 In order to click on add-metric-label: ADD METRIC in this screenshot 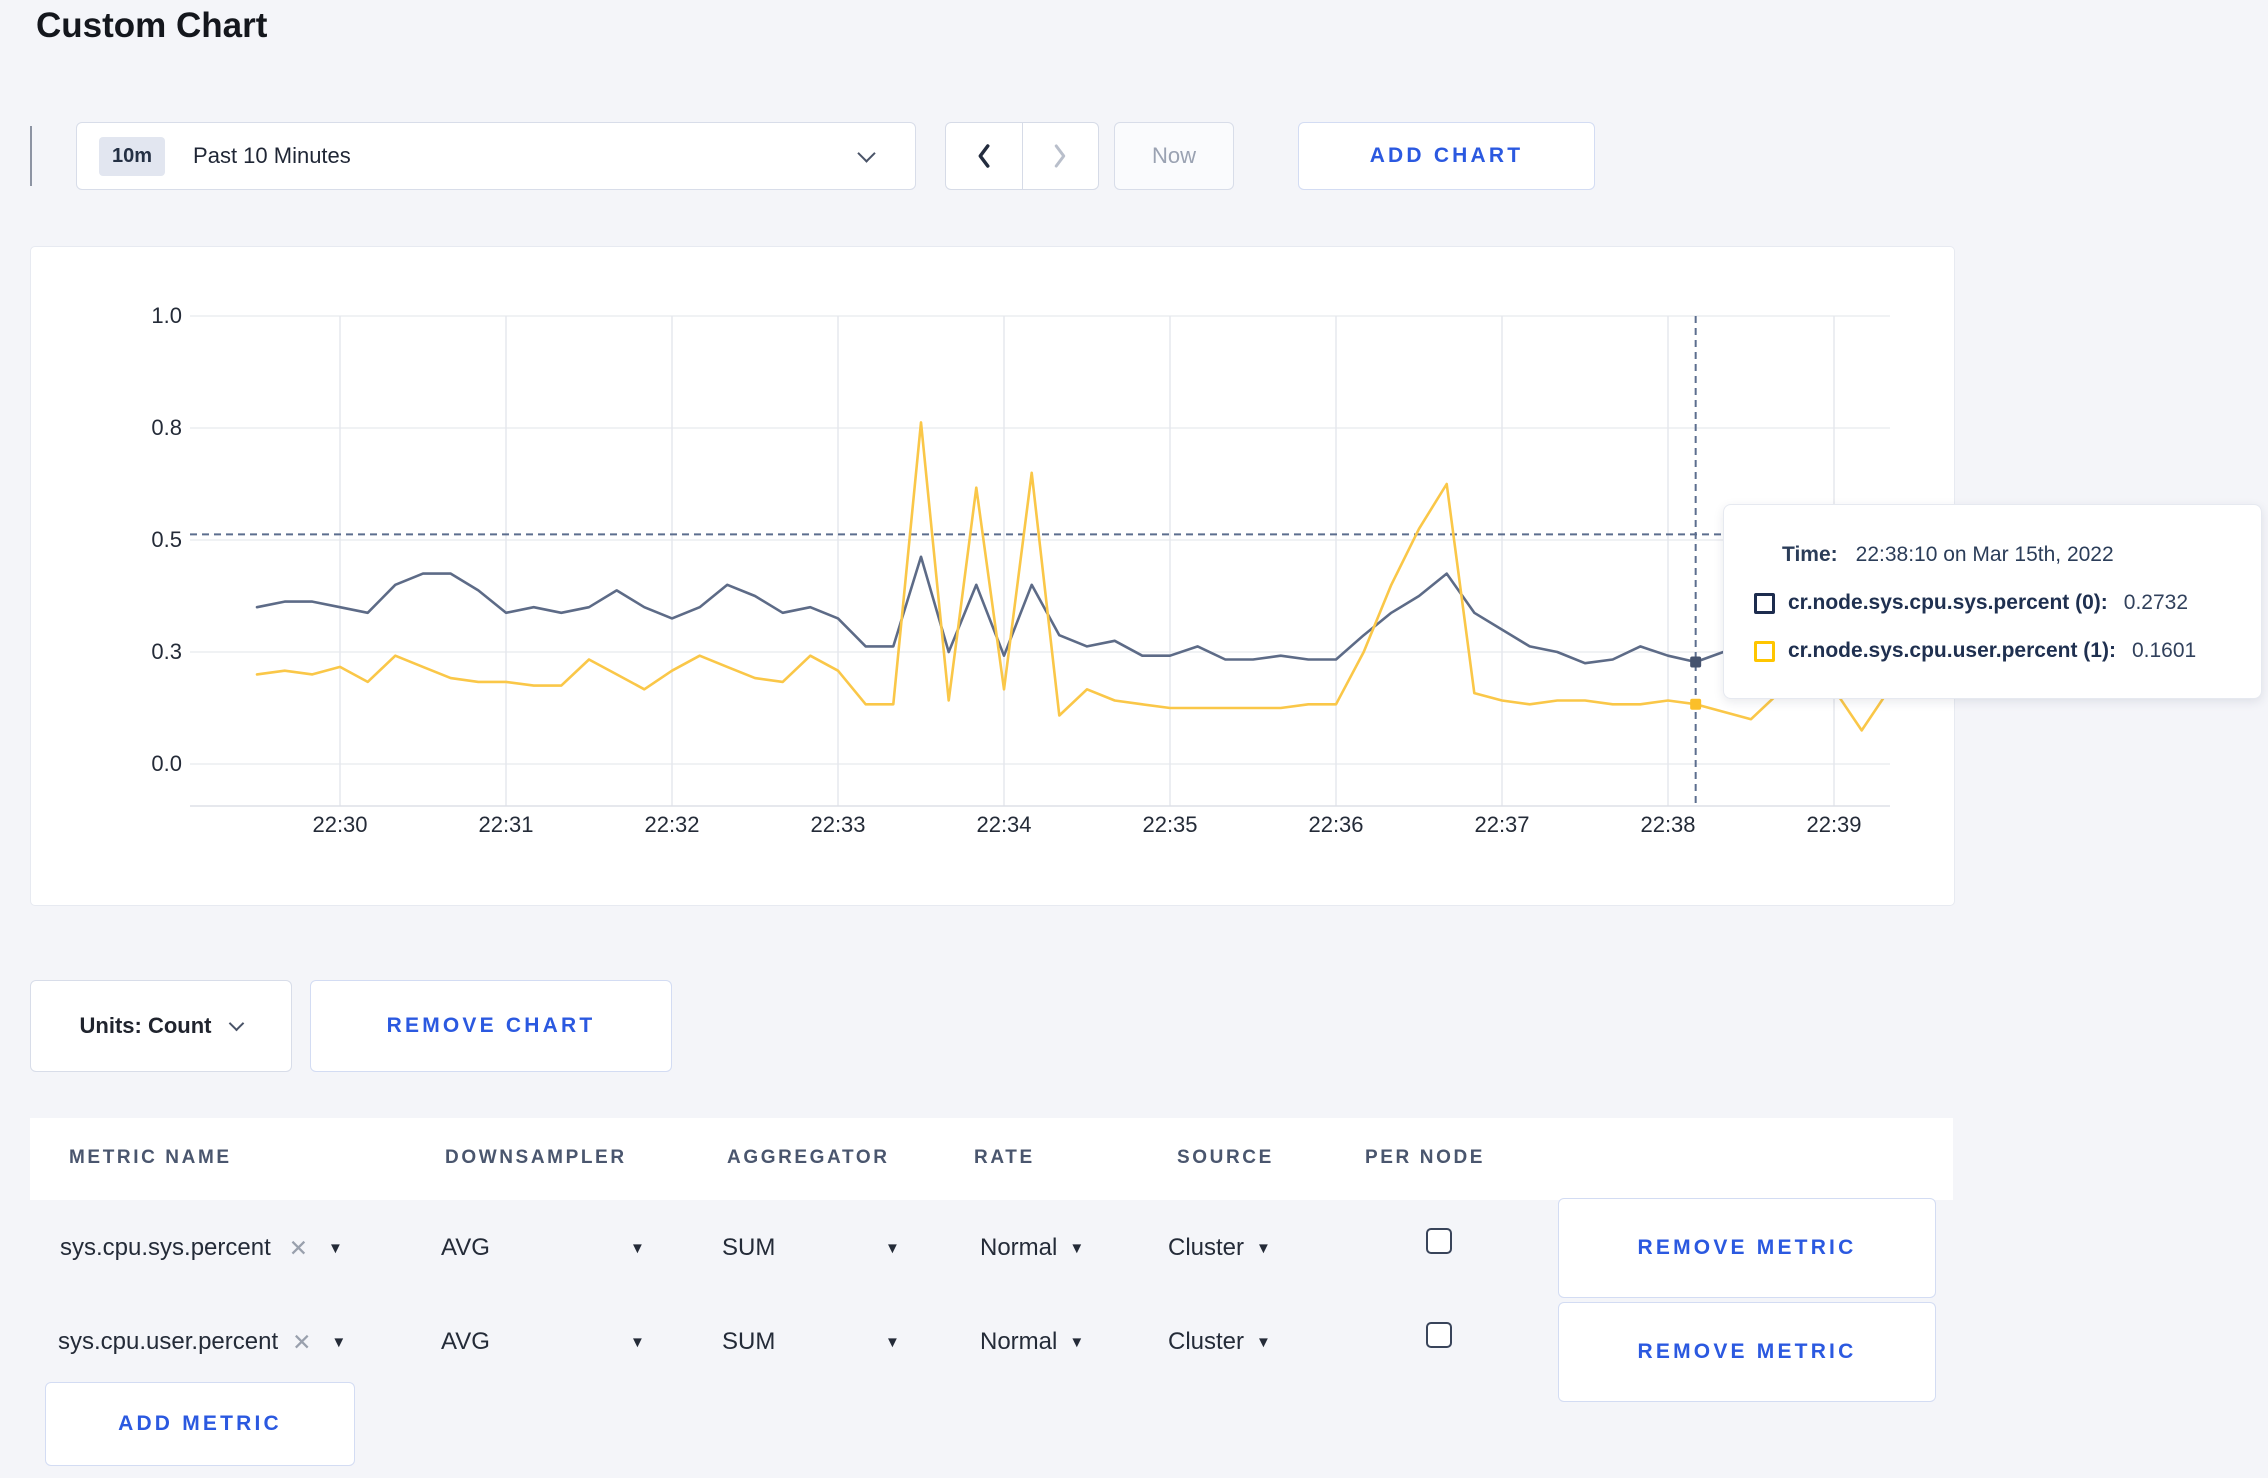, I will do `click(200, 1423)`.